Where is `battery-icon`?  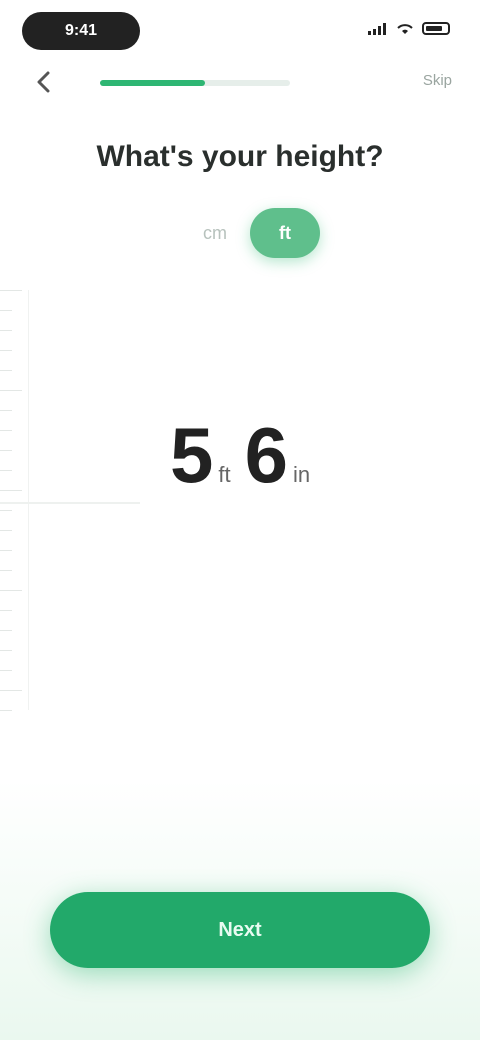
battery-icon is located at coordinates (436, 28).